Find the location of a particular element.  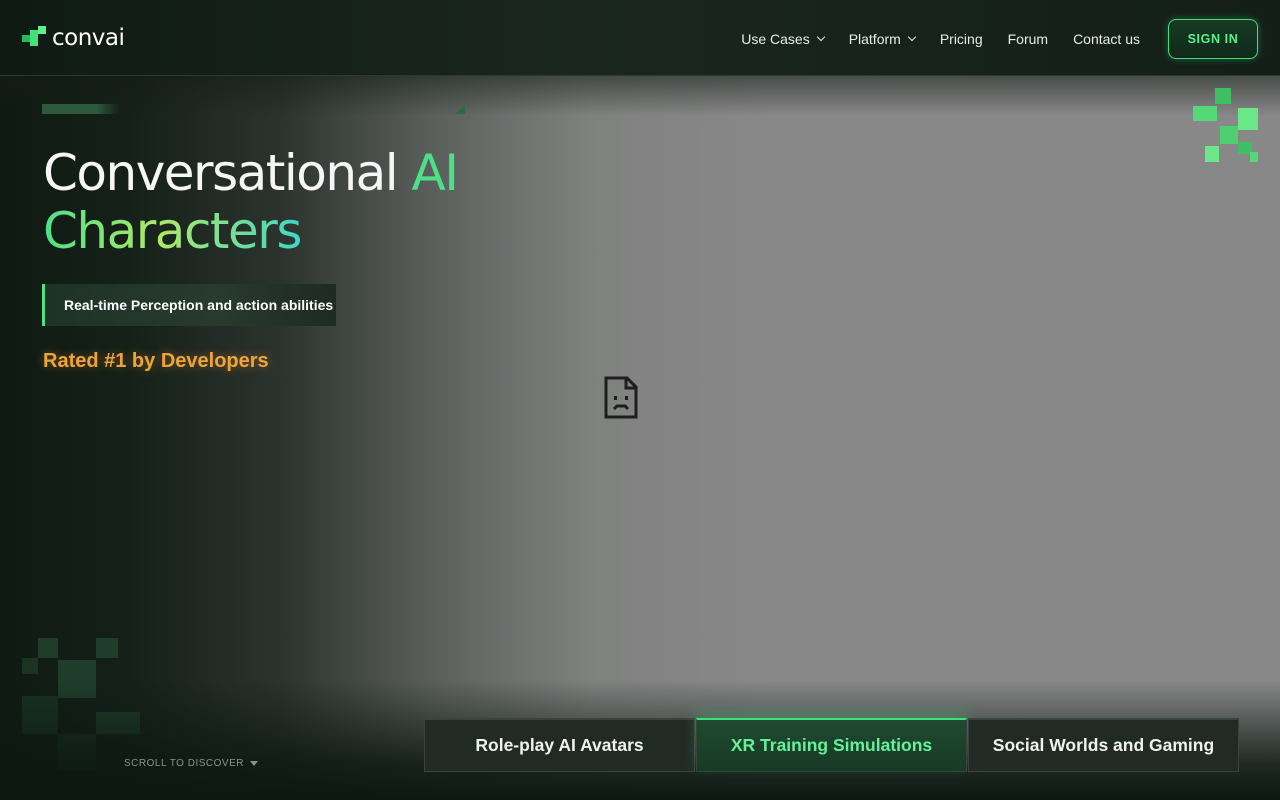

convai-logo-icon is located at coordinates (34, 38).